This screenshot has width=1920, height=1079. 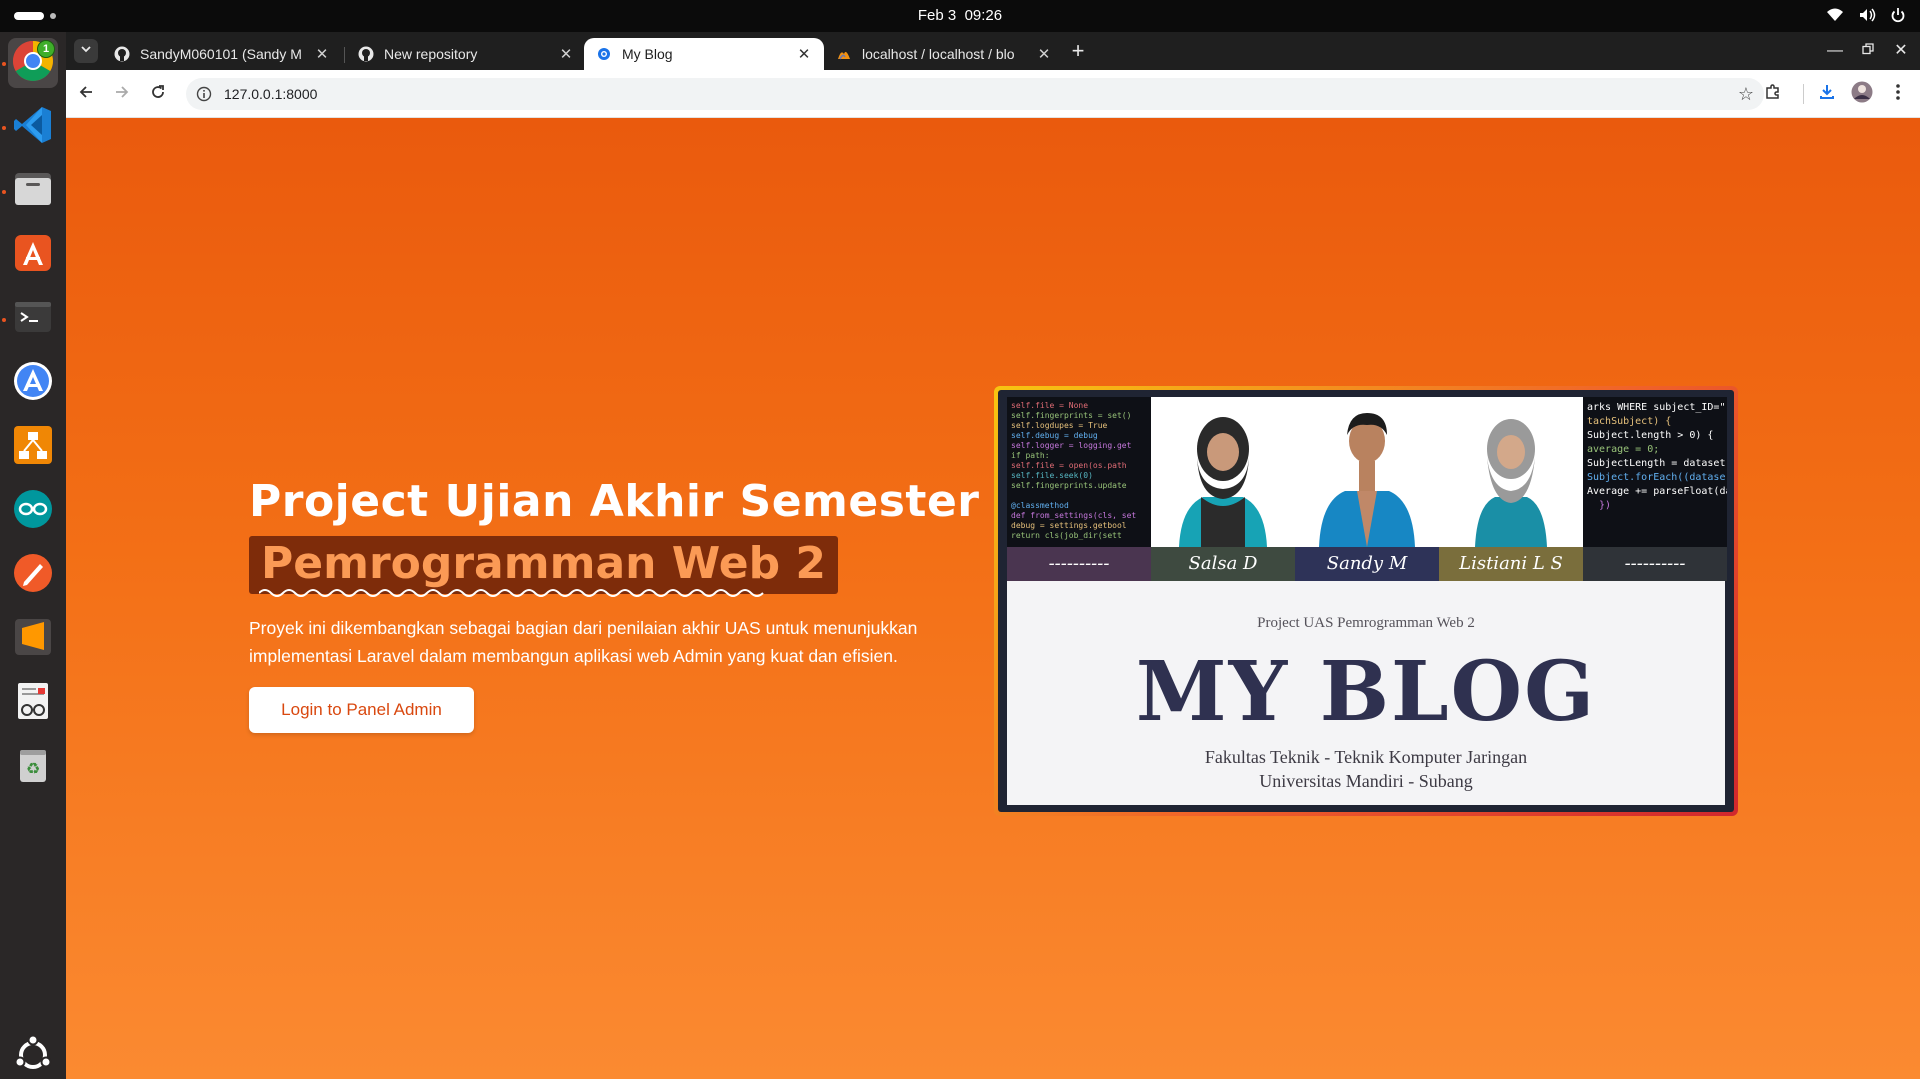 I want to click on name-bar-left: ----------, so click(x=1079, y=564).